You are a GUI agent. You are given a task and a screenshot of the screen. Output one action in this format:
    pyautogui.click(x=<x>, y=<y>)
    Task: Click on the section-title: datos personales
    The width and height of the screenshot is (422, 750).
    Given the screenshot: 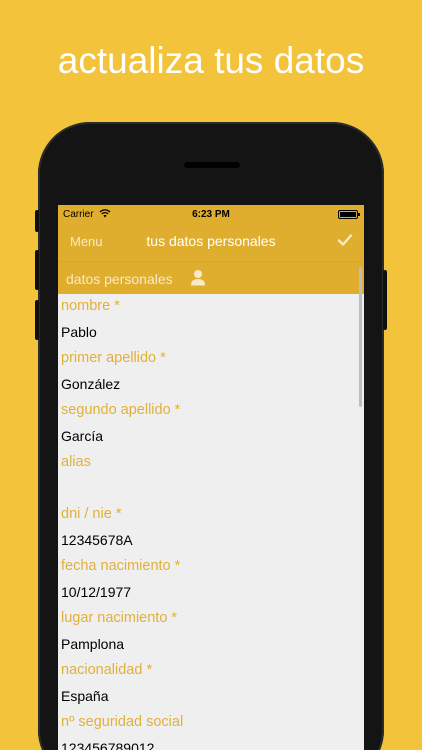 What is the action you would take?
    pyautogui.click(x=119, y=279)
    